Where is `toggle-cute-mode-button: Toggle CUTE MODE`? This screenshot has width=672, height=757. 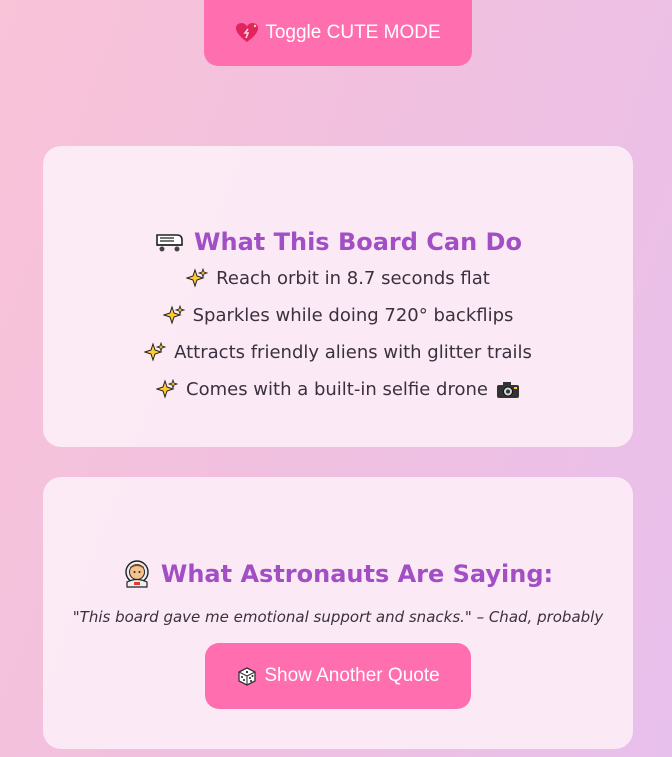
toggle-cute-mode-button: Toggle CUTE MODE is located at coordinates (338, 33).